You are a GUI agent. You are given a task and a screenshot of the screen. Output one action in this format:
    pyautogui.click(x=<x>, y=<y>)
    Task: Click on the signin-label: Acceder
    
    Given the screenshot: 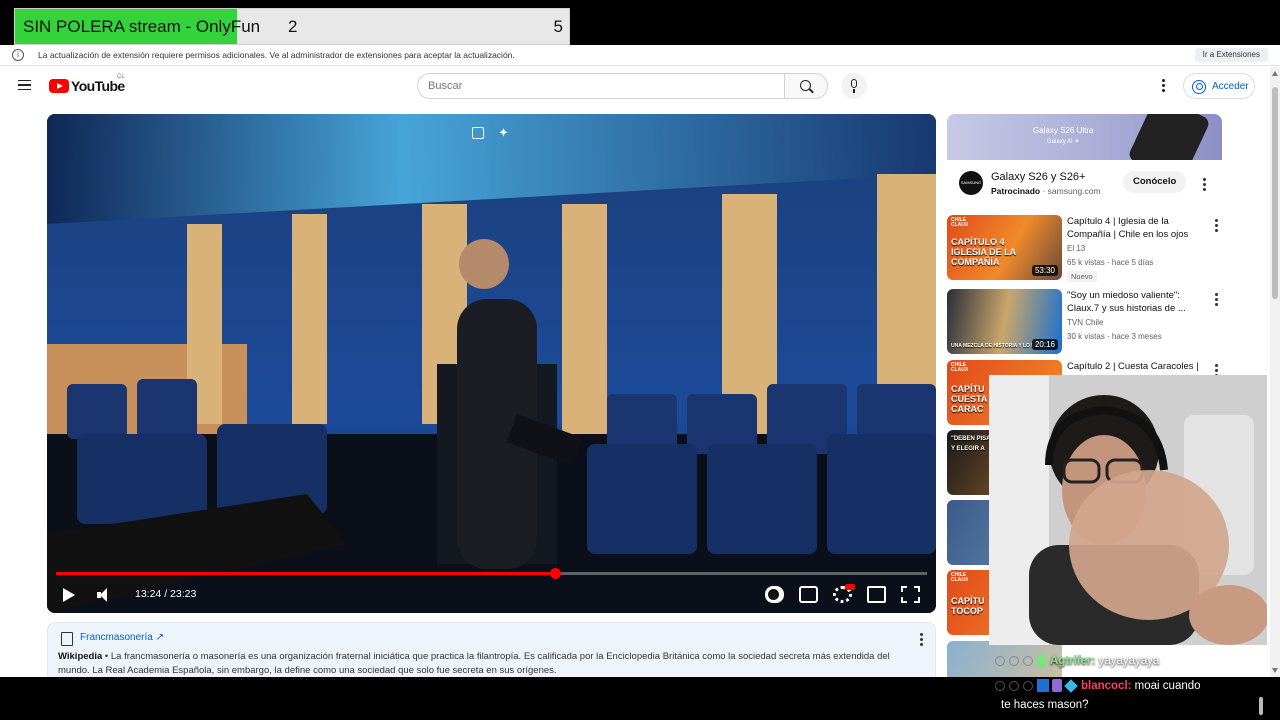 What is the action you would take?
    pyautogui.click(x=1230, y=86)
    